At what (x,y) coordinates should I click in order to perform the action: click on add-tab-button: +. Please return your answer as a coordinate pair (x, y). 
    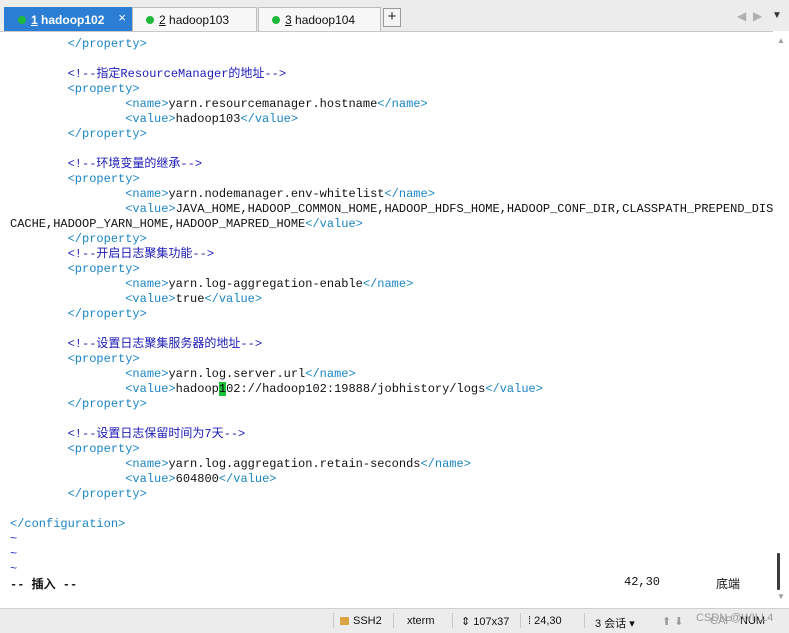
    Looking at the image, I should click on (392, 17).